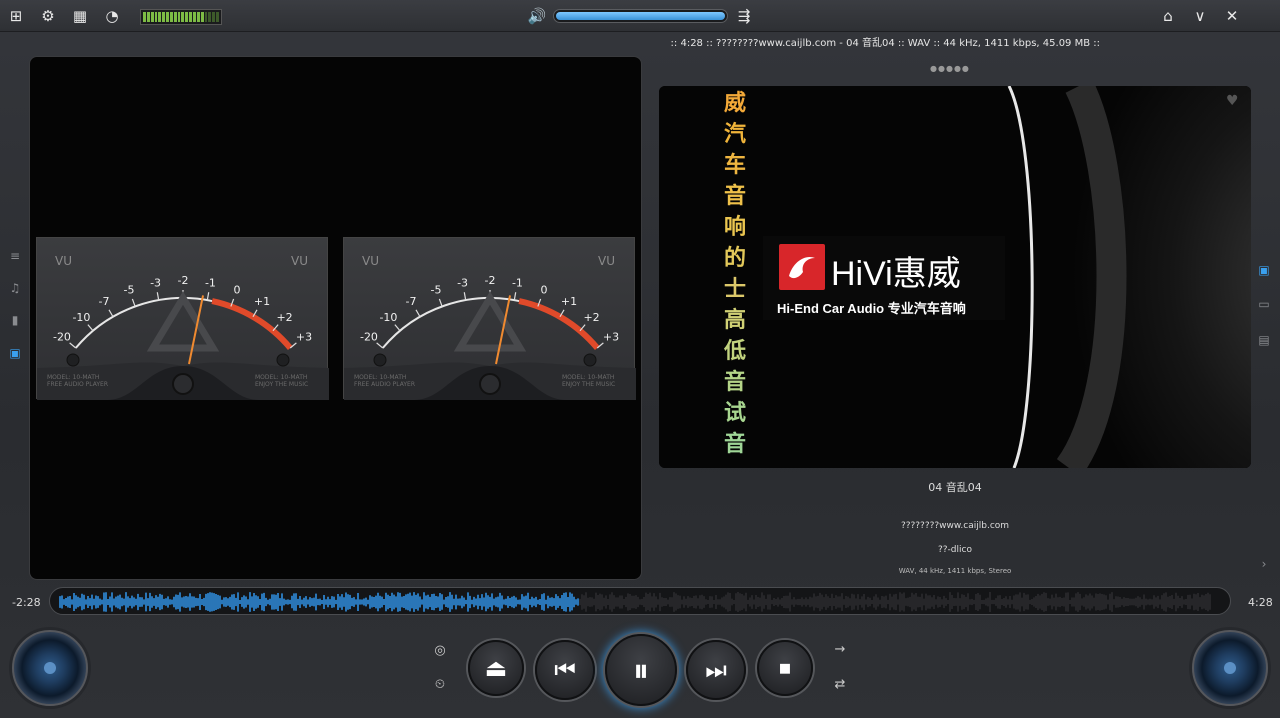 This screenshot has width=1280, height=718. Describe the element at coordinates (635, 602) in the screenshot. I see `waveform` at that location.